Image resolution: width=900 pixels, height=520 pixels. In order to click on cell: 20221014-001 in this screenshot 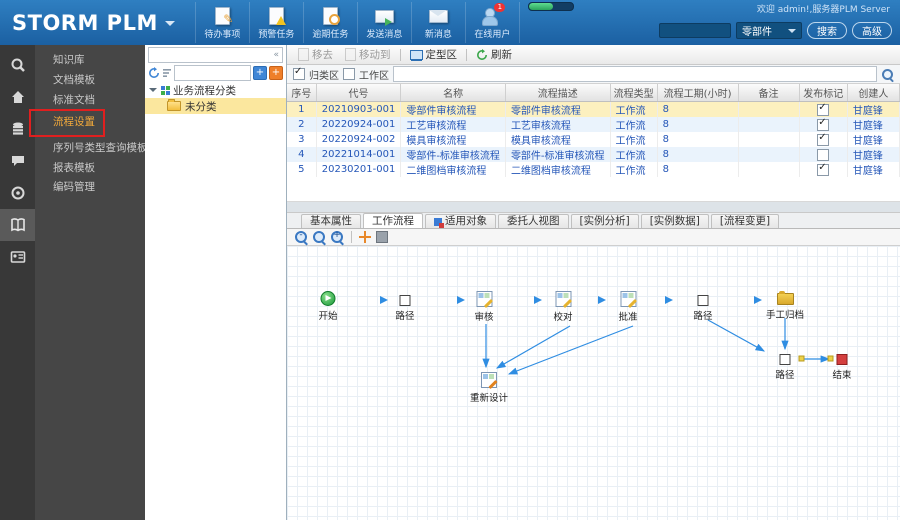, I will do `click(359, 154)`.